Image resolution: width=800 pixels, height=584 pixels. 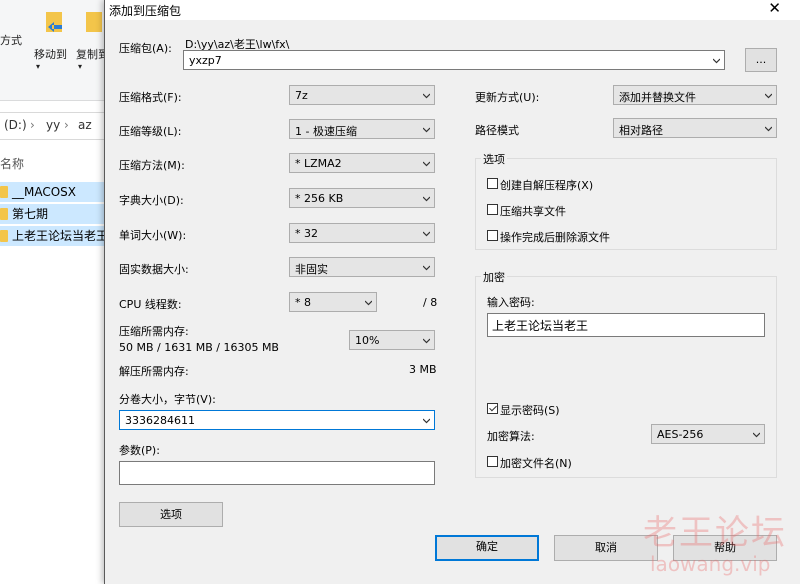 What do you see at coordinates (53, 125) in the screenshot?
I see `breadcrumb-yy: yy` at bounding box center [53, 125].